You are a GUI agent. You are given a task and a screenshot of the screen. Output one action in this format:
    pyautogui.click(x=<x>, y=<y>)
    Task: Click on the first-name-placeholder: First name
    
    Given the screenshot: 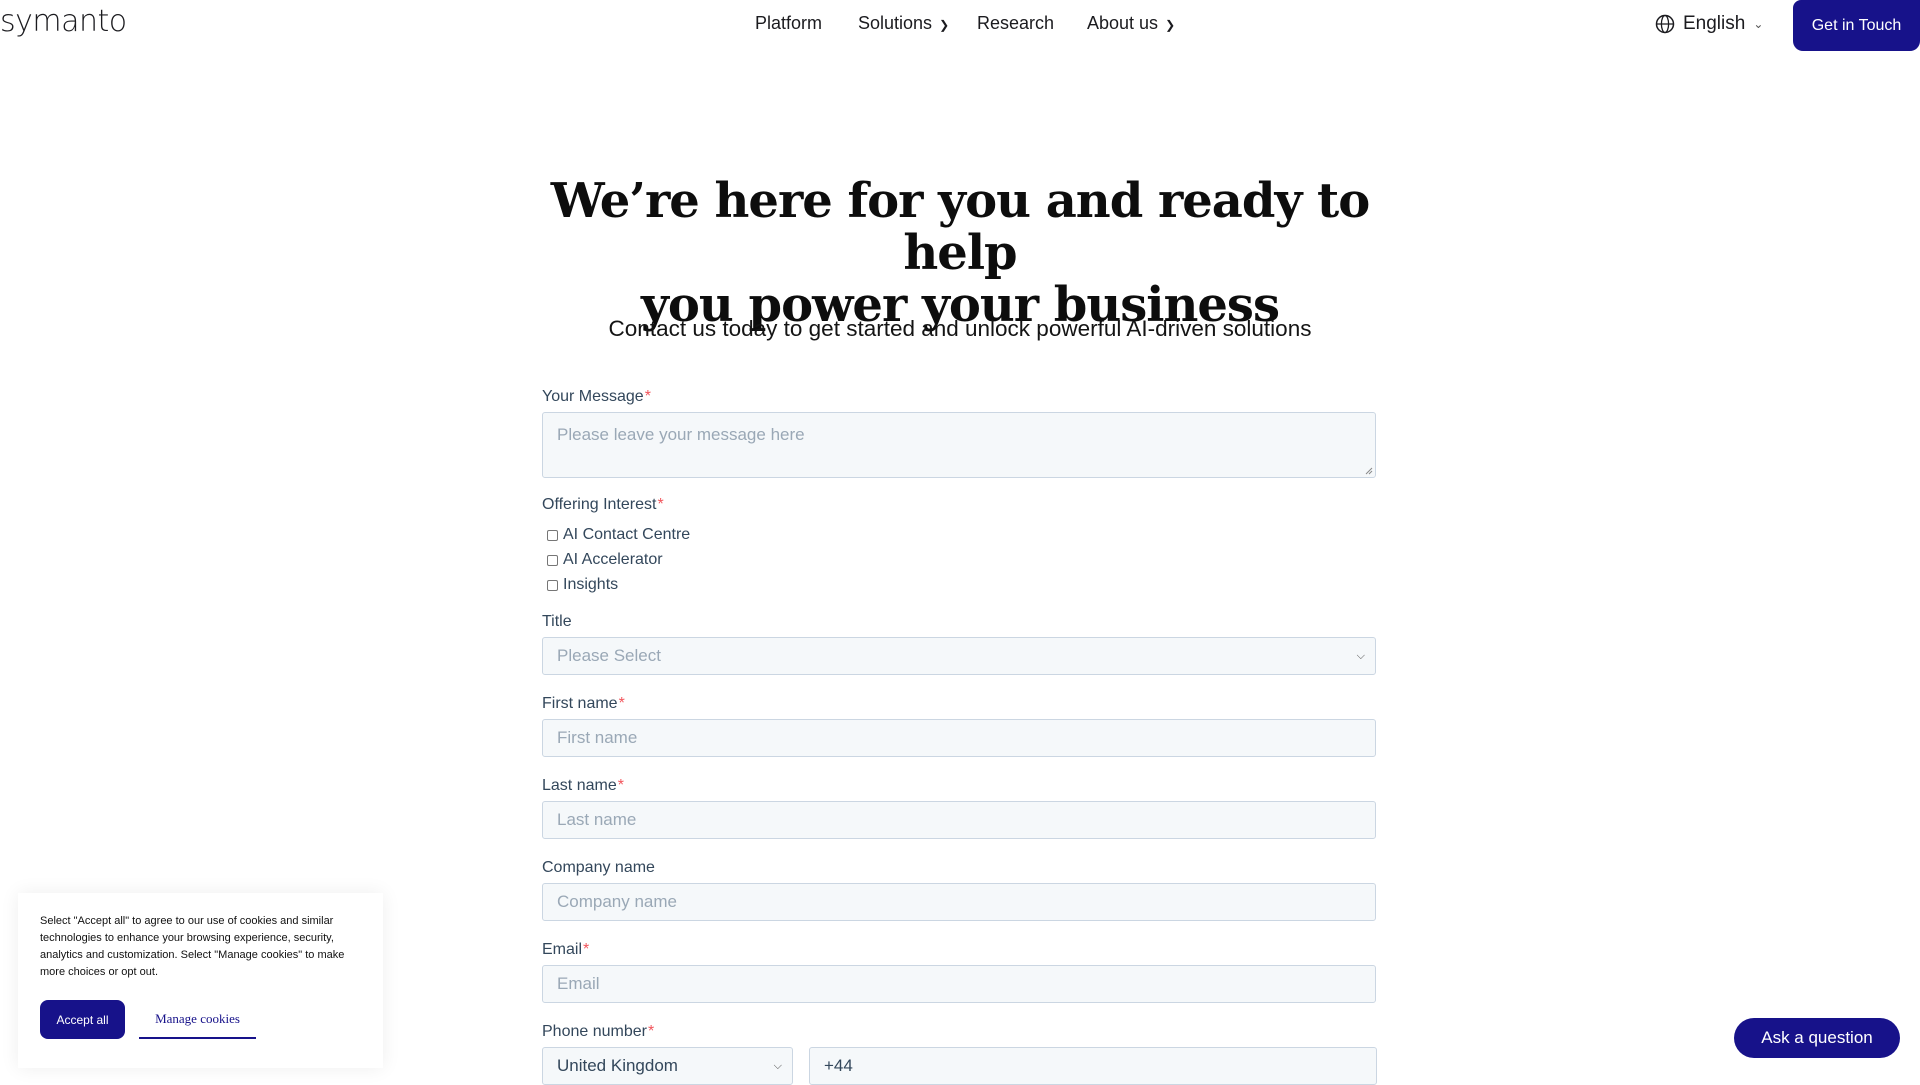 What is the action you would take?
    pyautogui.click(x=597, y=737)
    